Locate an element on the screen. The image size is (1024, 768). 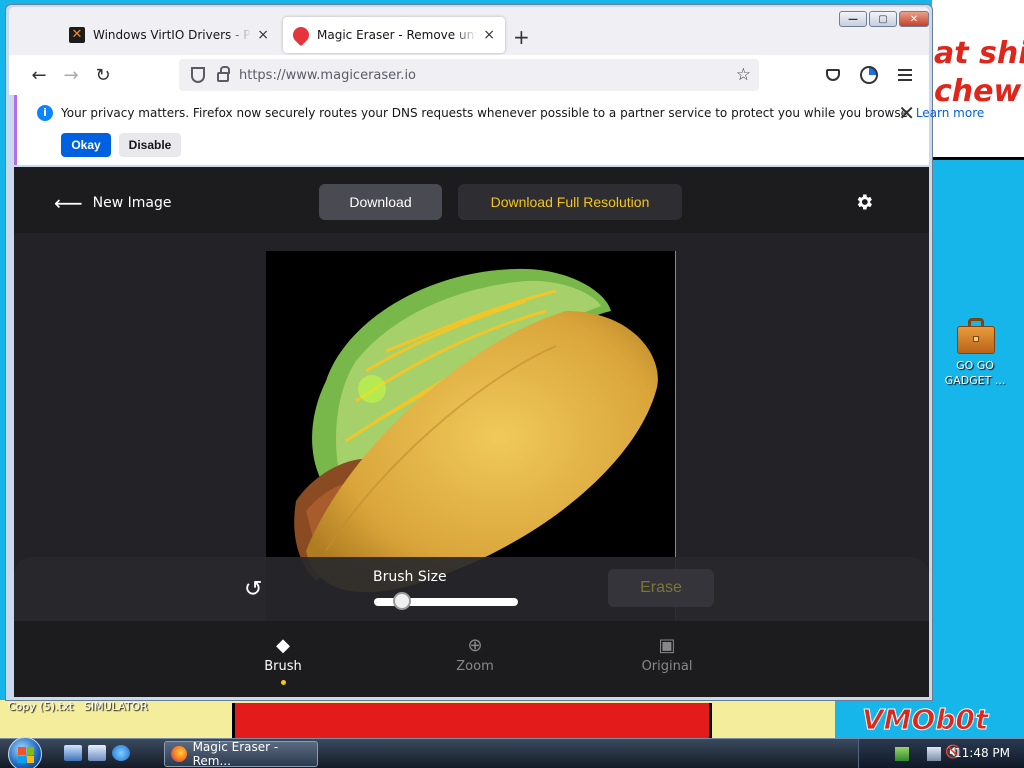
address-bar: https://www.magiceraser.io ☆ is located at coordinates (469, 75).